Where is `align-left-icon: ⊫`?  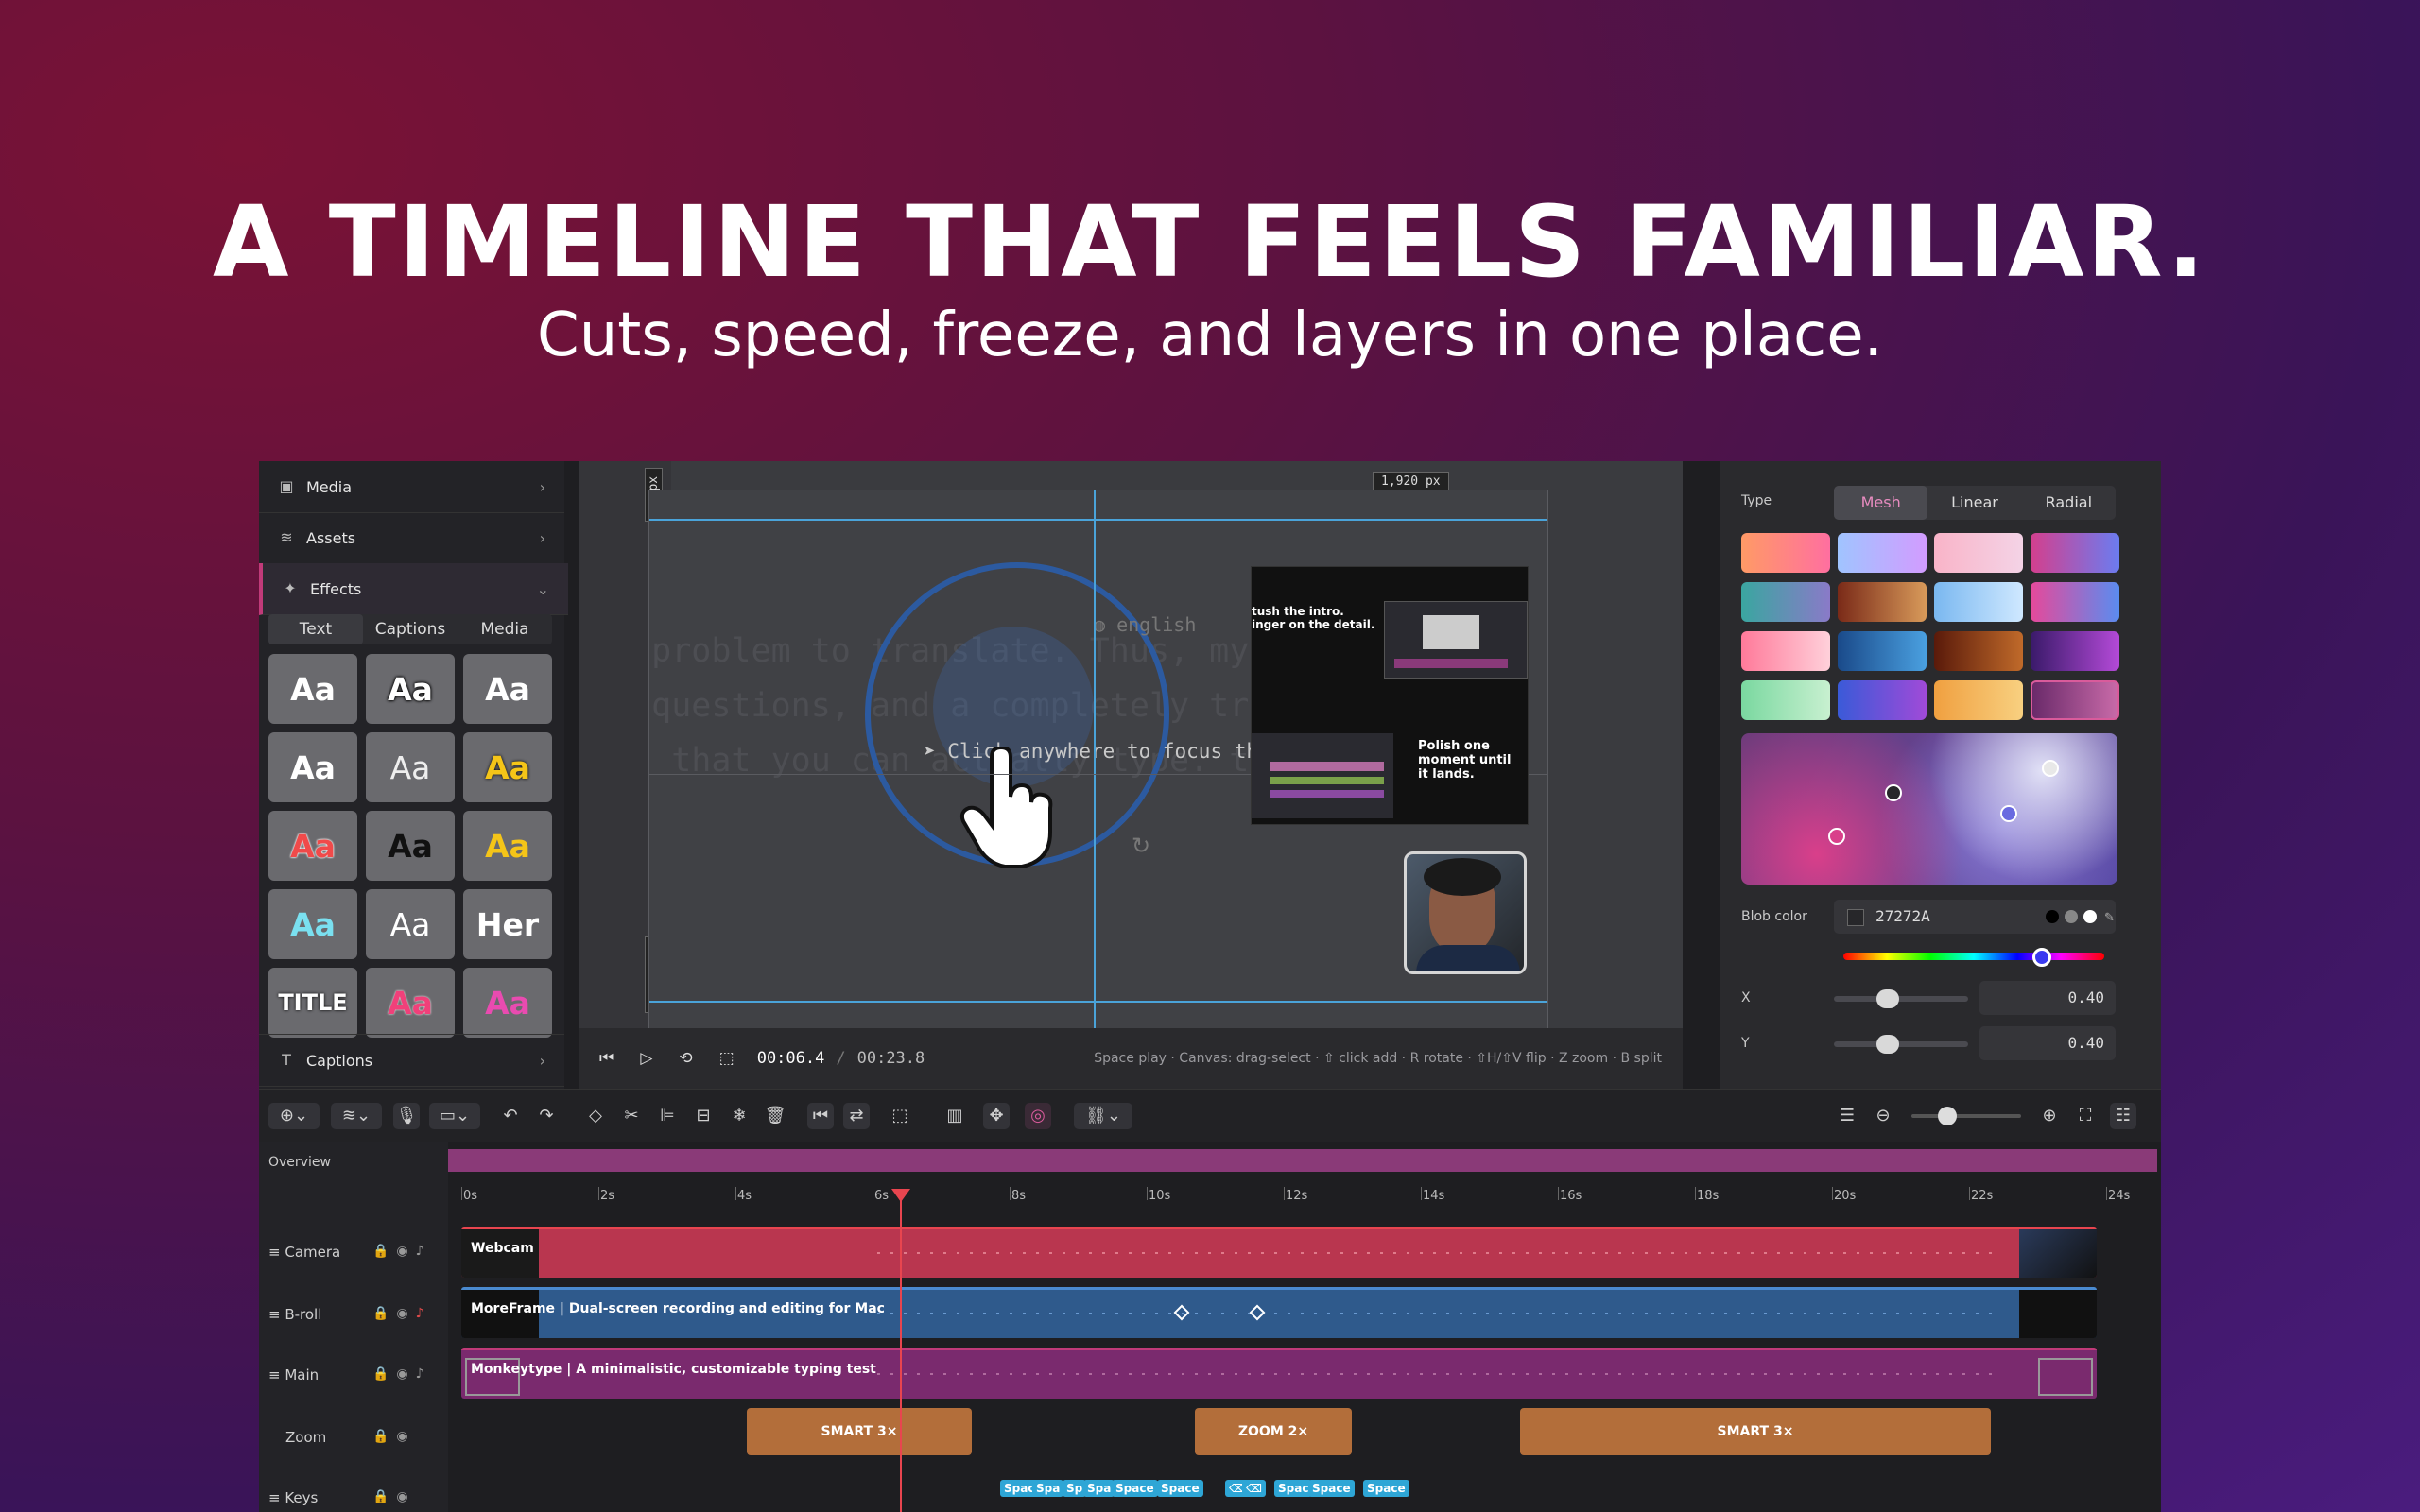
align-left-icon: ⊫ is located at coordinates (667, 1116).